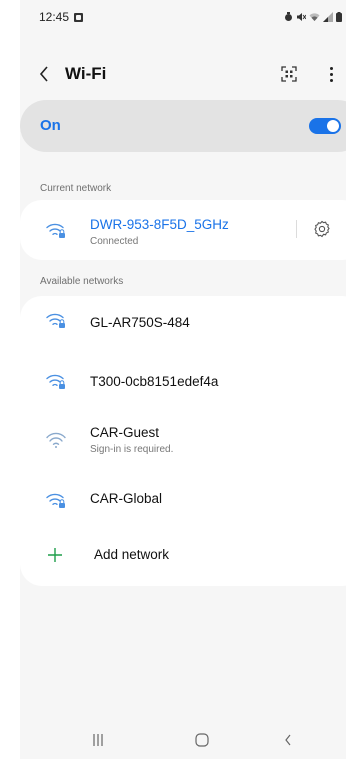 Image resolution: width=346 pixels, height=759 pixels. Describe the element at coordinates (288, 740) in the screenshot. I see `back-nav-icon` at that location.